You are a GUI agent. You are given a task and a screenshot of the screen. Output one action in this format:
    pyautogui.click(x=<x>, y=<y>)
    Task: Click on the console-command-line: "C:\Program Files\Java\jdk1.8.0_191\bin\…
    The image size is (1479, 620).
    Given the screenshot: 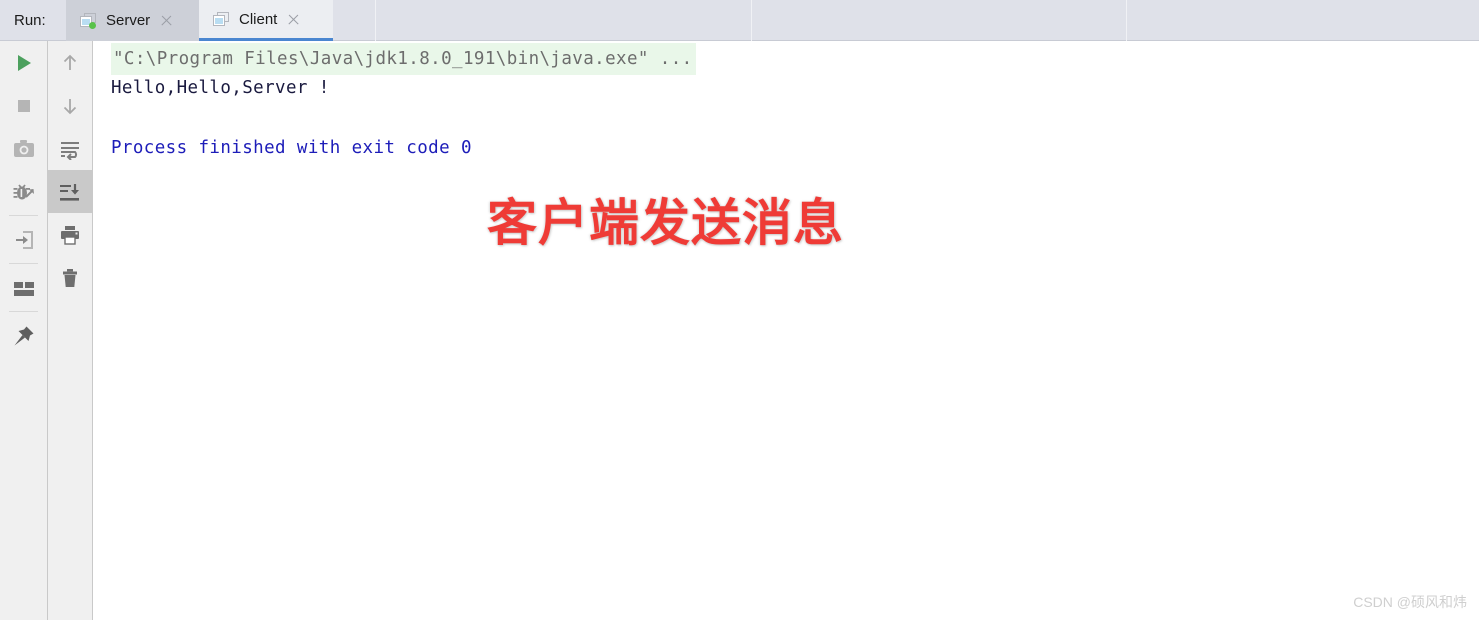 What is the action you would take?
    pyautogui.click(x=403, y=59)
    